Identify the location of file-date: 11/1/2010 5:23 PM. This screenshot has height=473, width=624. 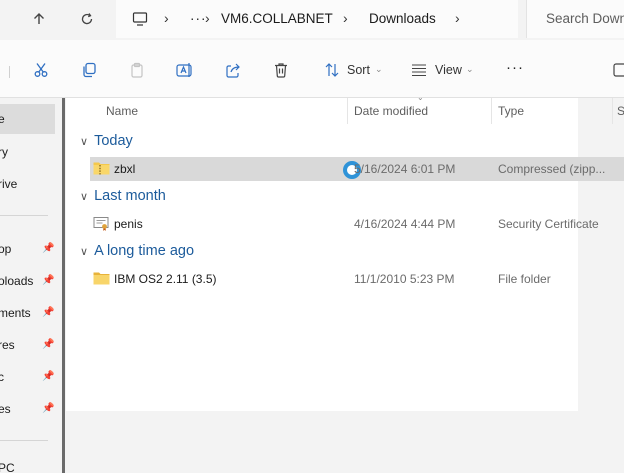
(404, 279).